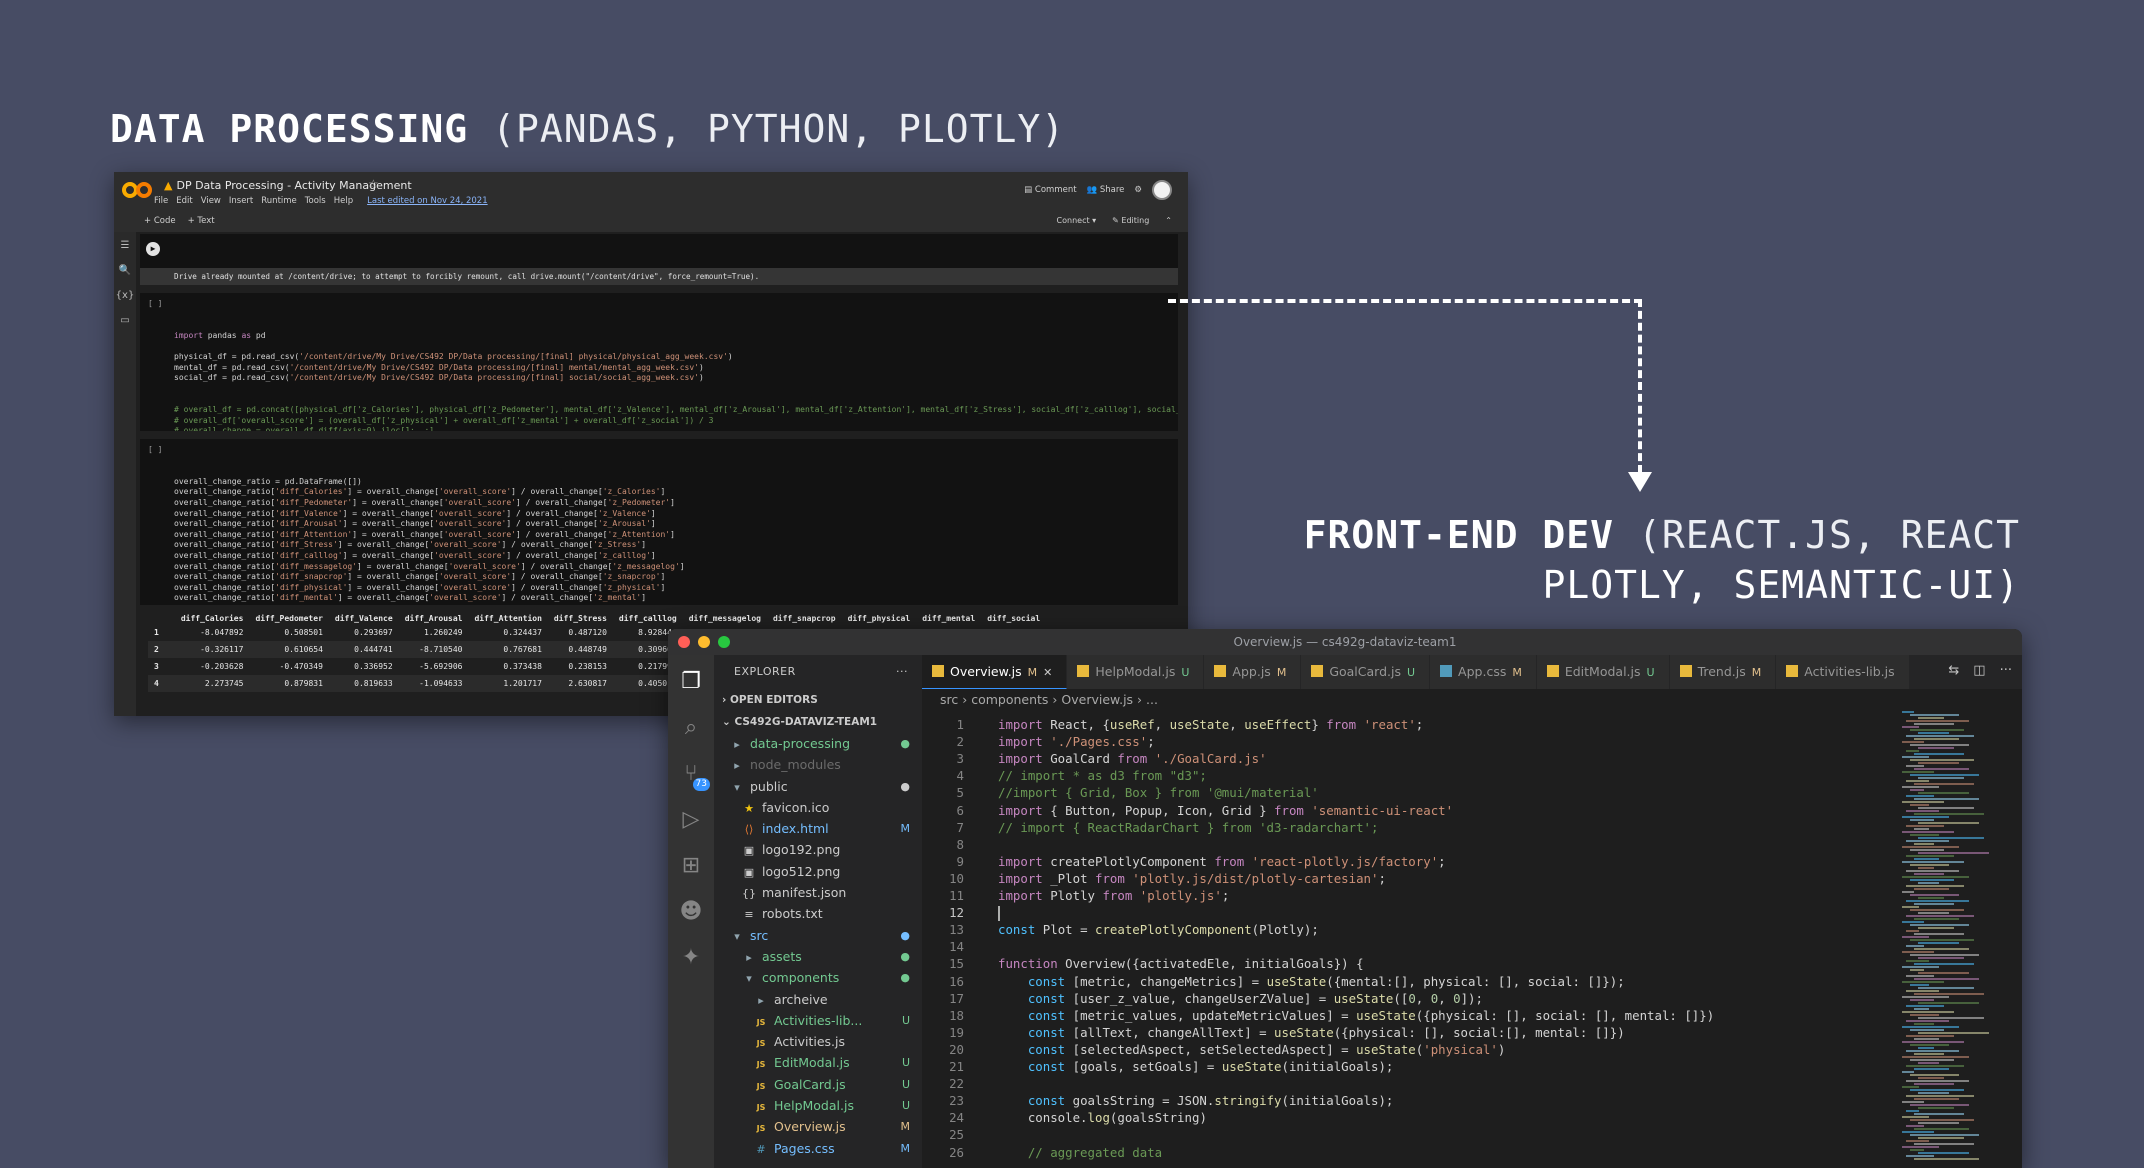  I want to click on tab-trend-js: Trend.js M, so click(1723, 672).